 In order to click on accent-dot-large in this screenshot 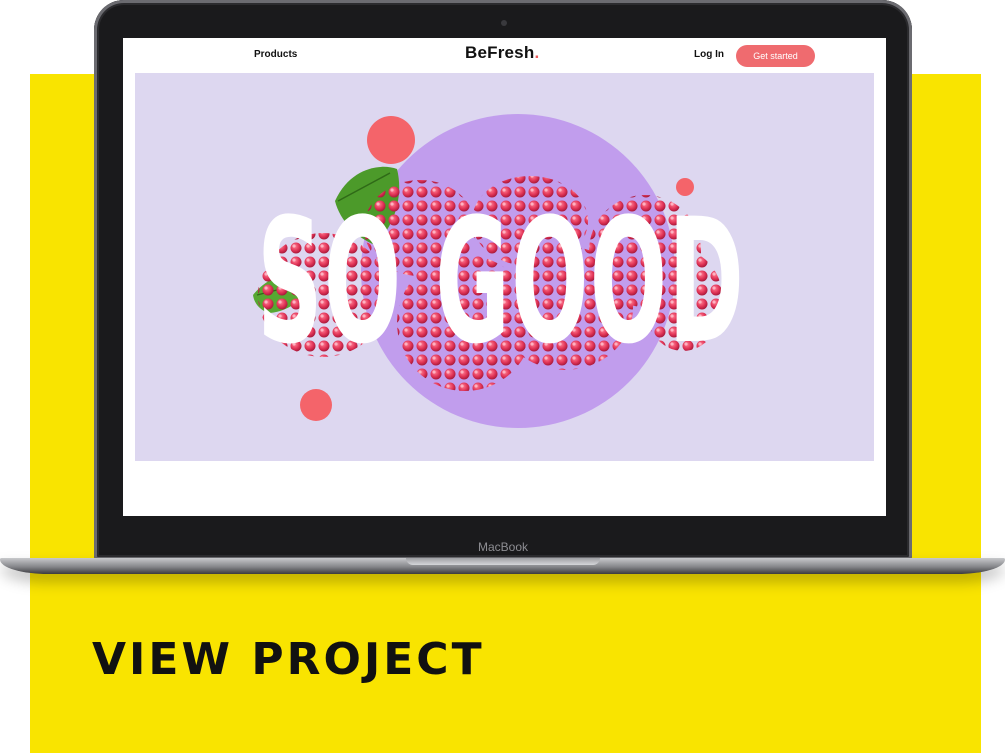, I will do `click(391, 140)`.